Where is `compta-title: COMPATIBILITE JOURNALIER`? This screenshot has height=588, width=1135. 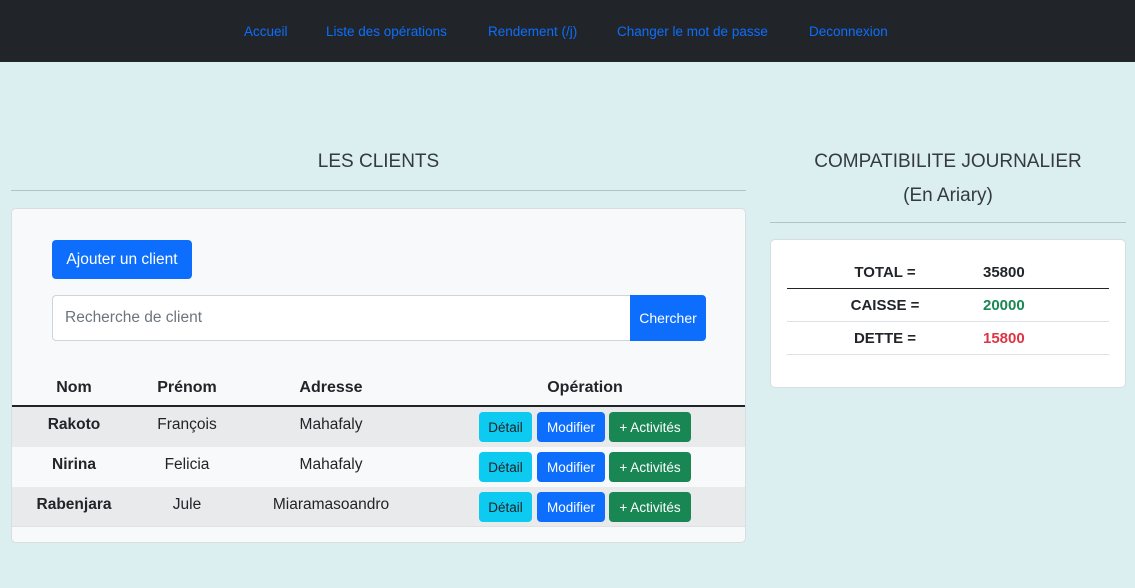
compta-title: COMPATIBILITE JOURNALIER is located at coordinates (948, 161).